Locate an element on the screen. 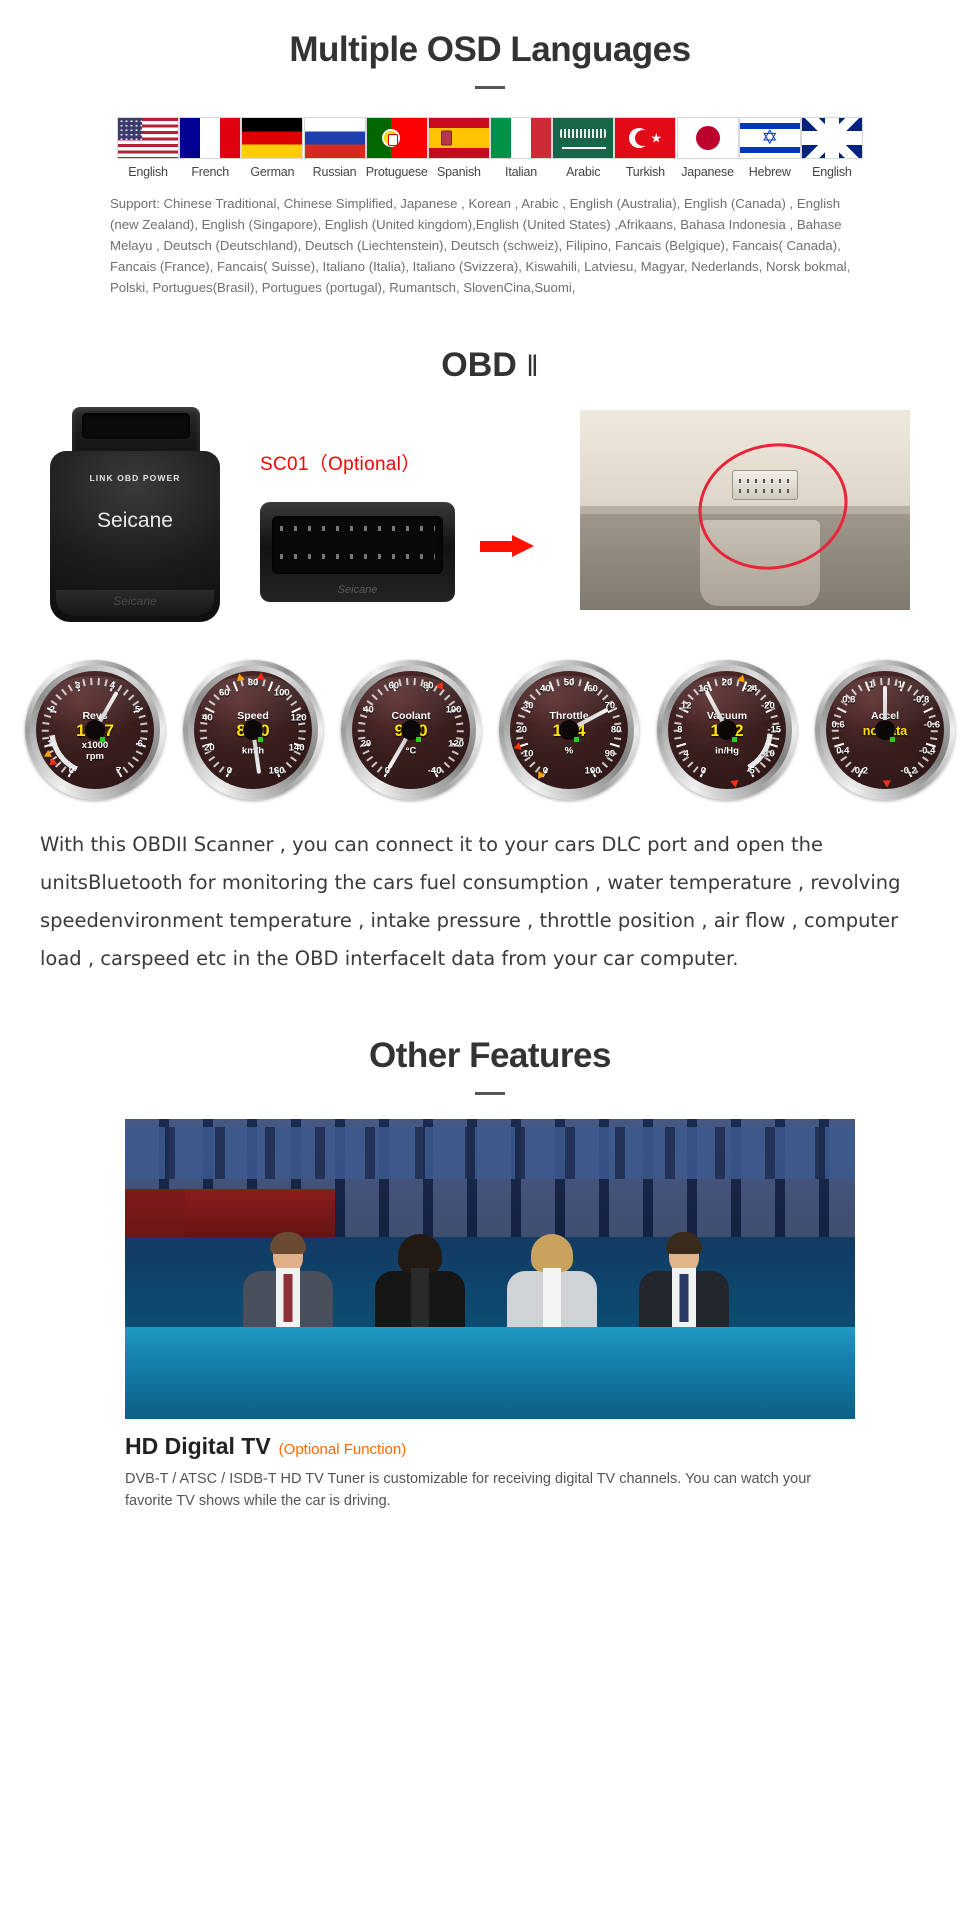  gauge-tick-label: 0.6 is located at coordinates (838, 725).